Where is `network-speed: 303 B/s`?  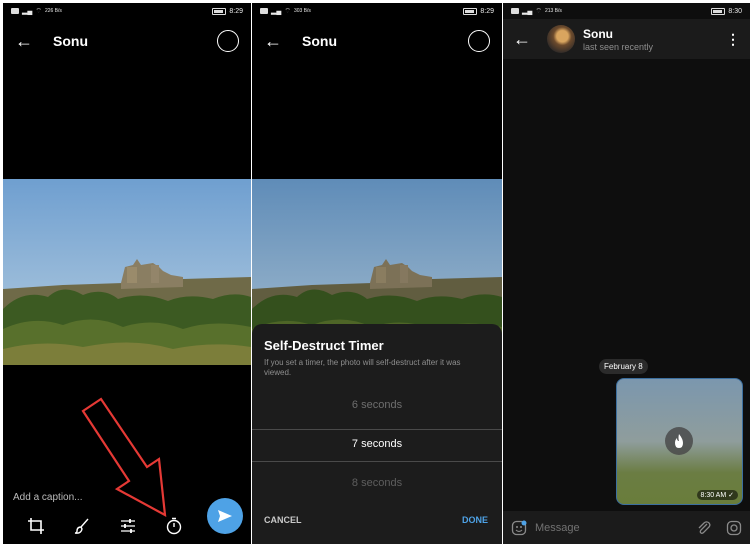 network-speed: 303 B/s is located at coordinates (302, 10).